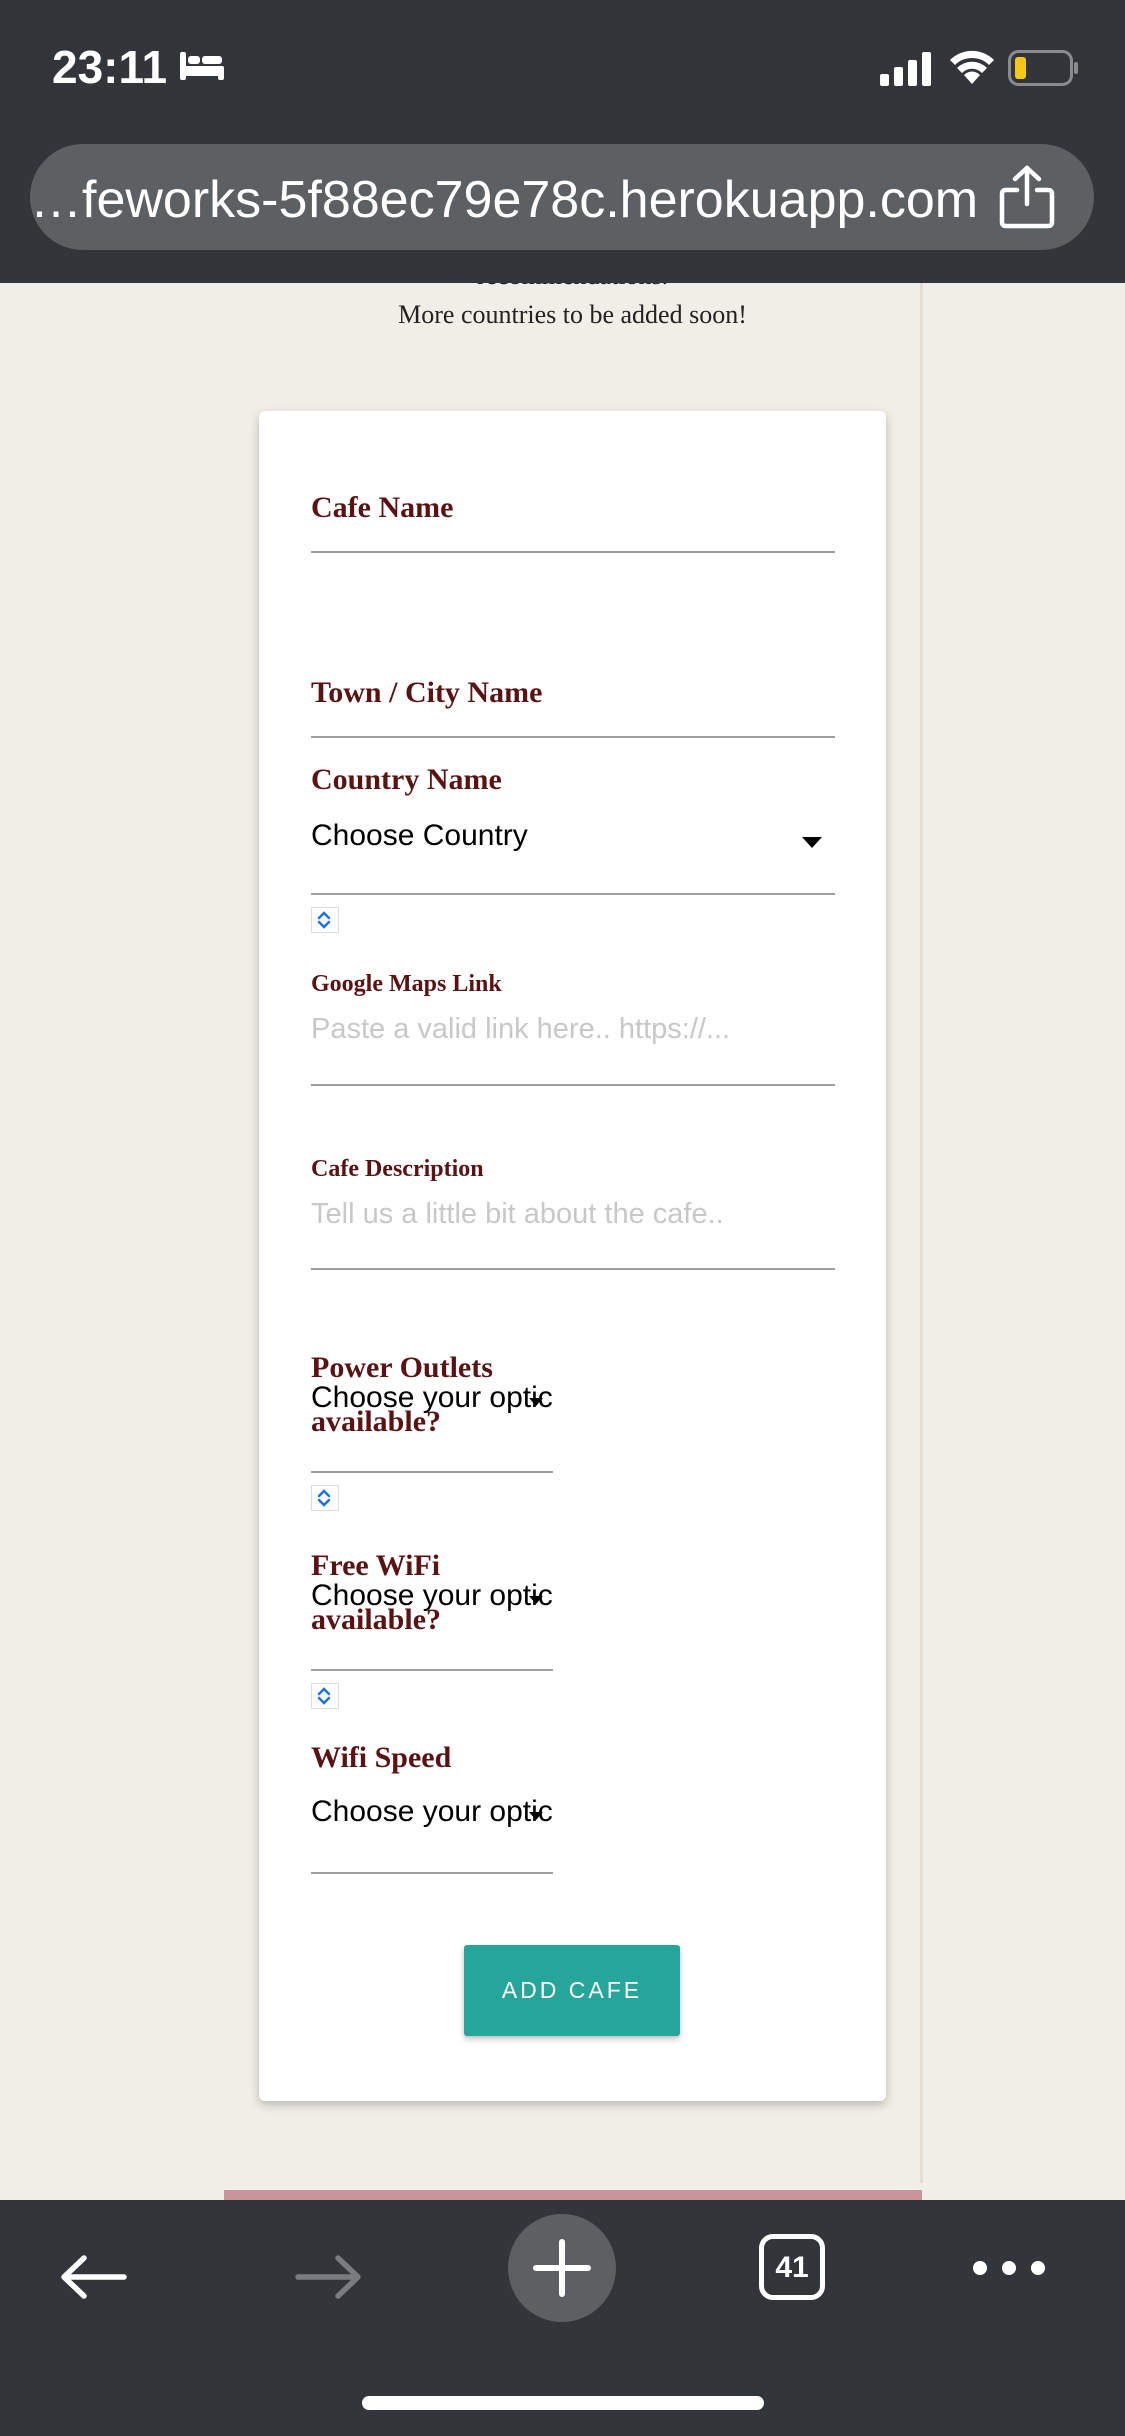  What do you see at coordinates (573, 829) in the screenshot?
I see `country-select: Country Name Choose Country` at bounding box center [573, 829].